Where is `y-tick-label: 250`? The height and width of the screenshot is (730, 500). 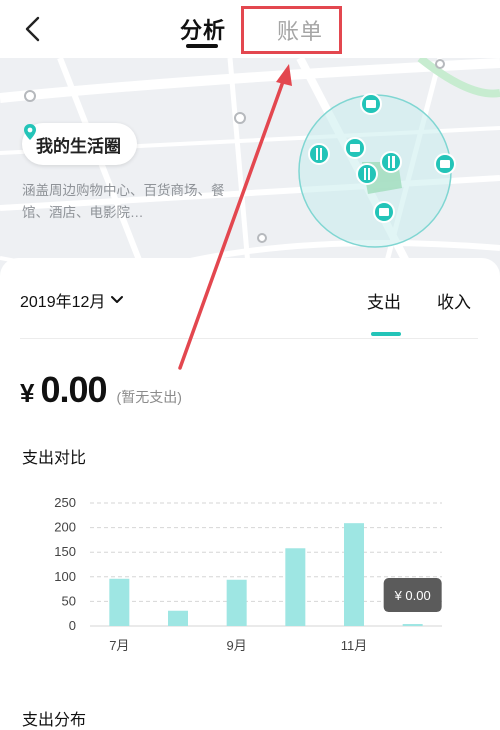 y-tick-label: 250 is located at coordinates (65, 502).